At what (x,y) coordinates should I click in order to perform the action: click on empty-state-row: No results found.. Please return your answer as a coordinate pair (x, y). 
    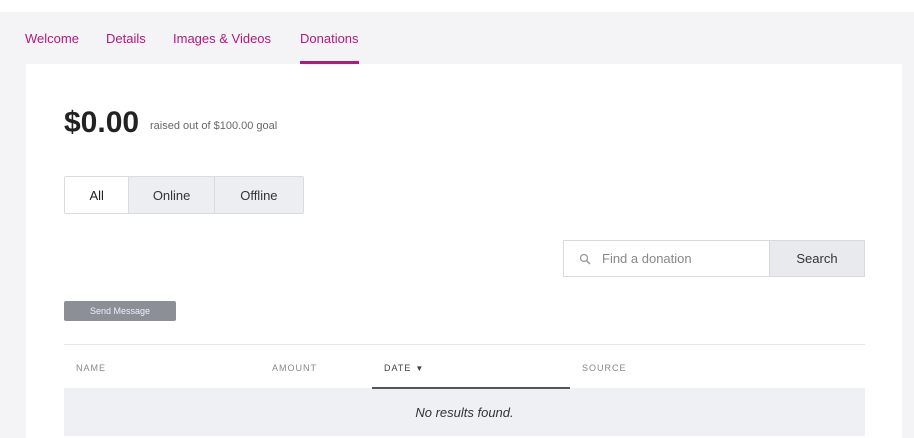
    Looking at the image, I should click on (464, 412).